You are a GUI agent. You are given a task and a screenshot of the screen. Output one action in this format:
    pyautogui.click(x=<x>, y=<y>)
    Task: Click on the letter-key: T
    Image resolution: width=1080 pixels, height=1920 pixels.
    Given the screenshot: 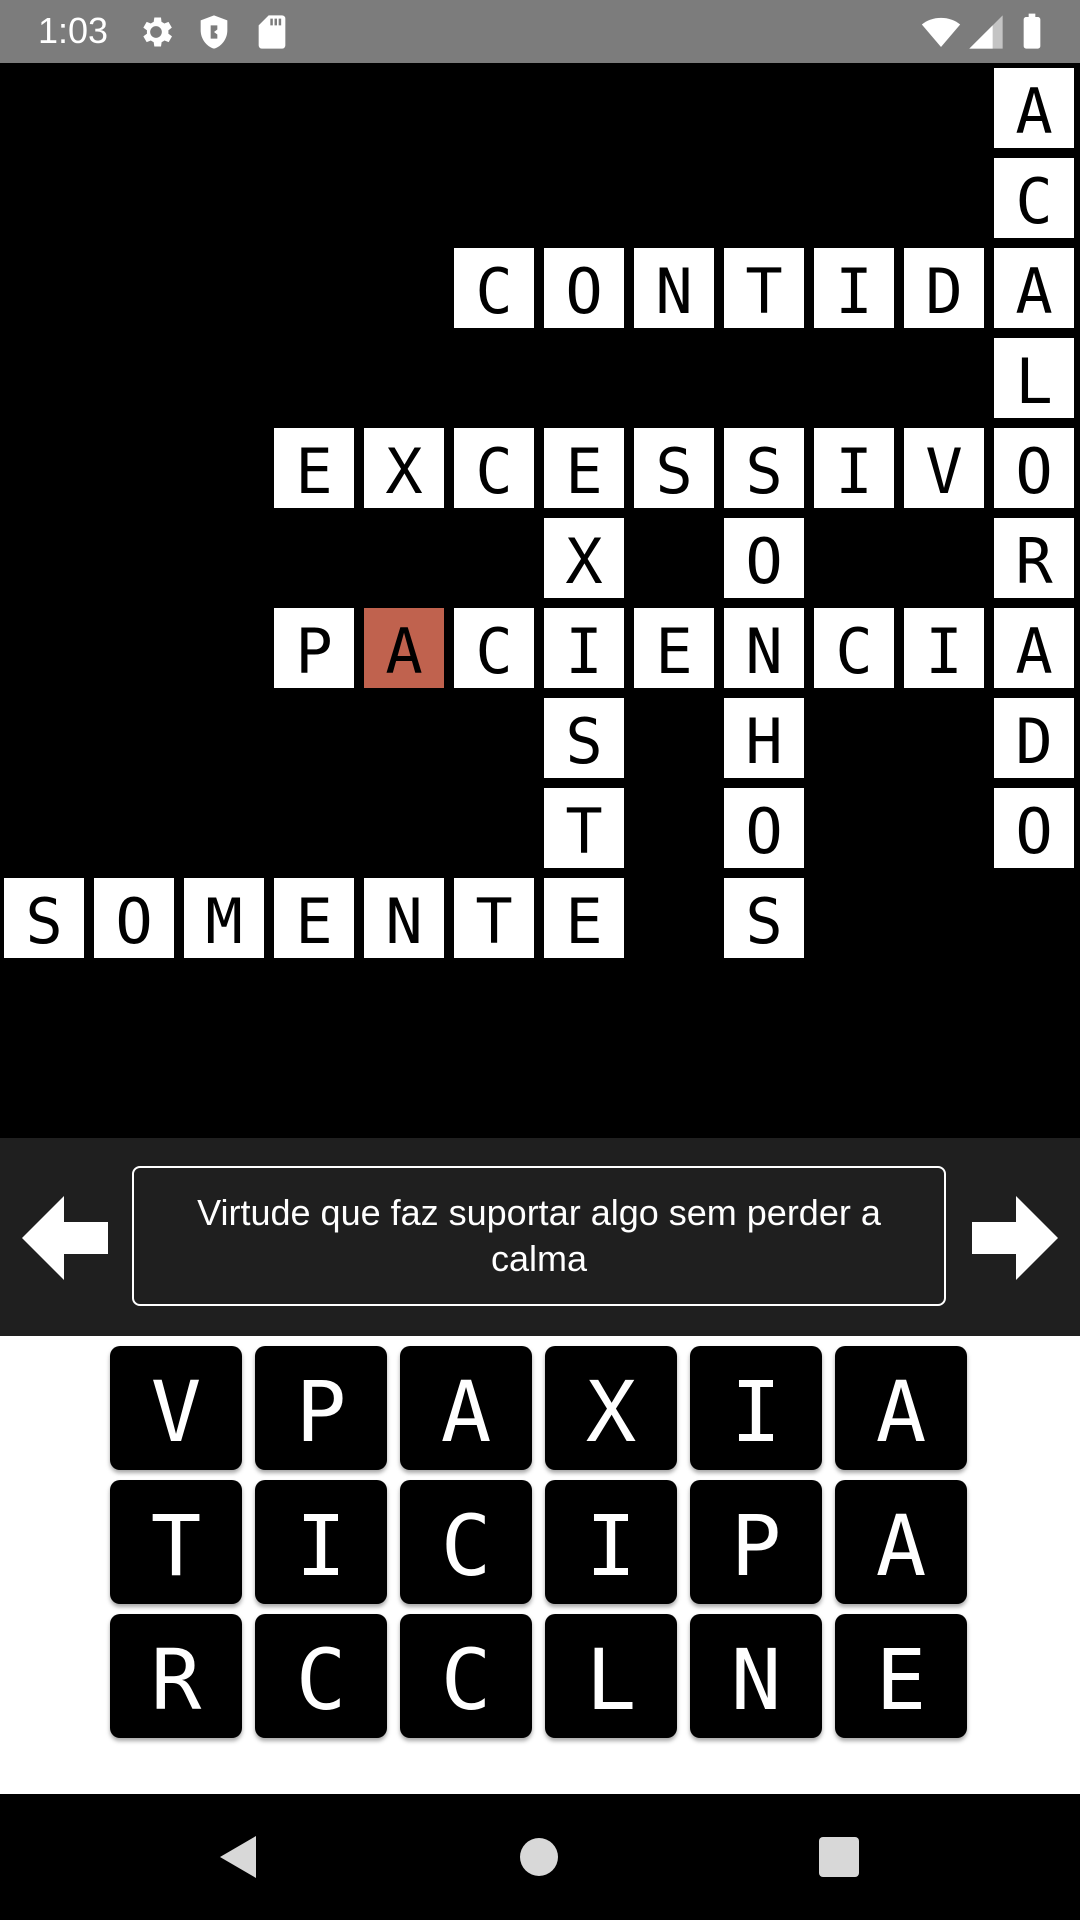 What is the action you would take?
    pyautogui.click(x=176, y=1542)
    